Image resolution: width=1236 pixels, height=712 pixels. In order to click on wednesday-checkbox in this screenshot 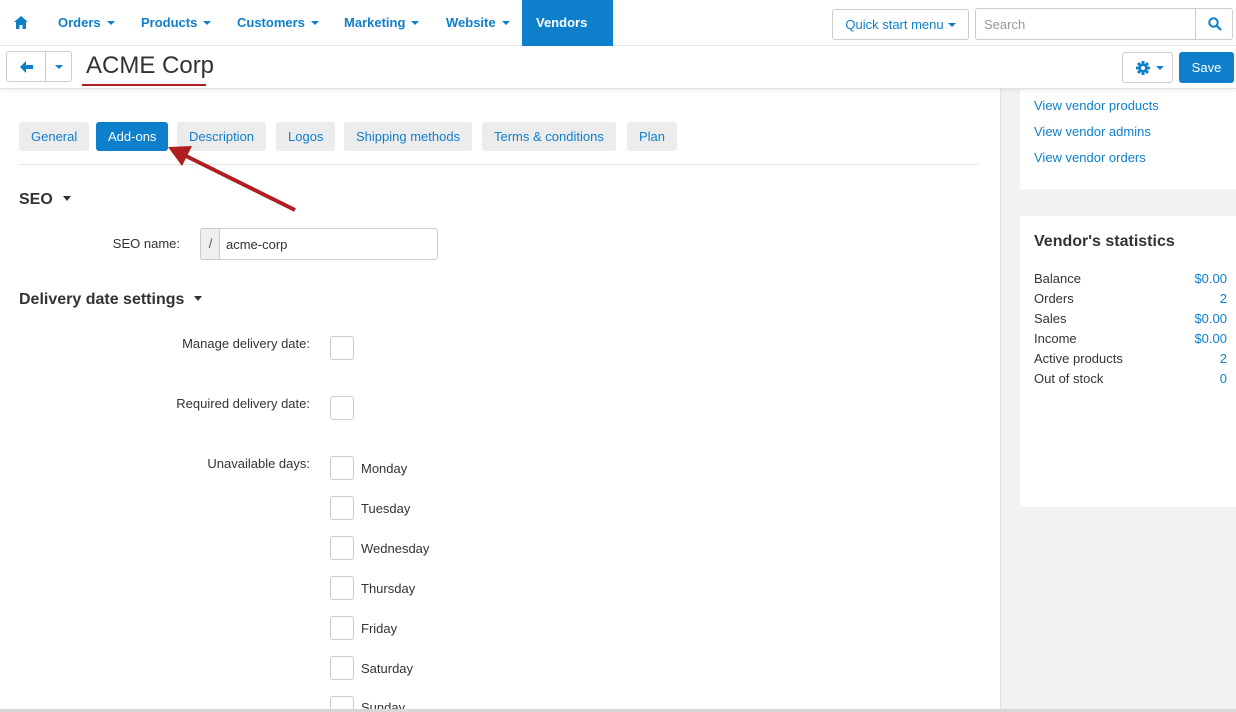, I will do `click(342, 548)`.